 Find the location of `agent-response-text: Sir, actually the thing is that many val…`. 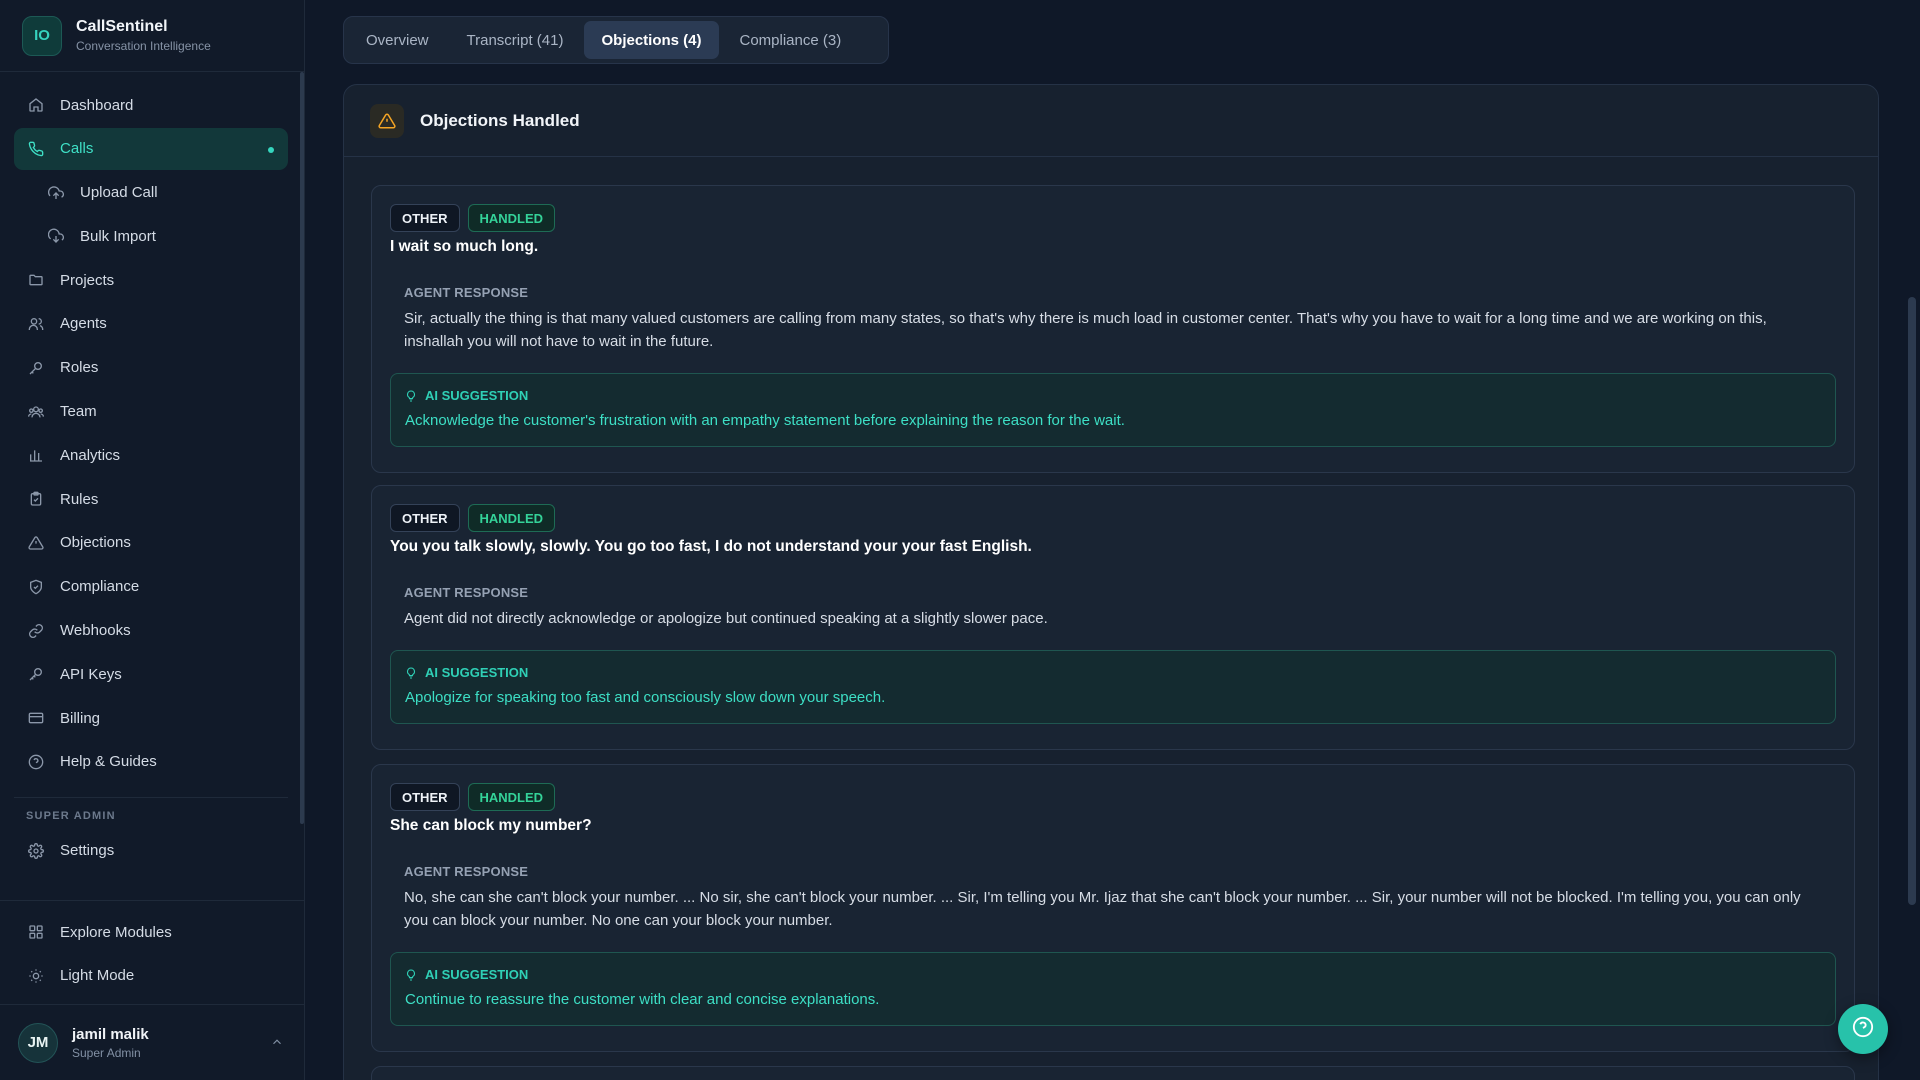

agent-response-text: Sir, actually the thing is that many val… is located at coordinates (1085, 330).